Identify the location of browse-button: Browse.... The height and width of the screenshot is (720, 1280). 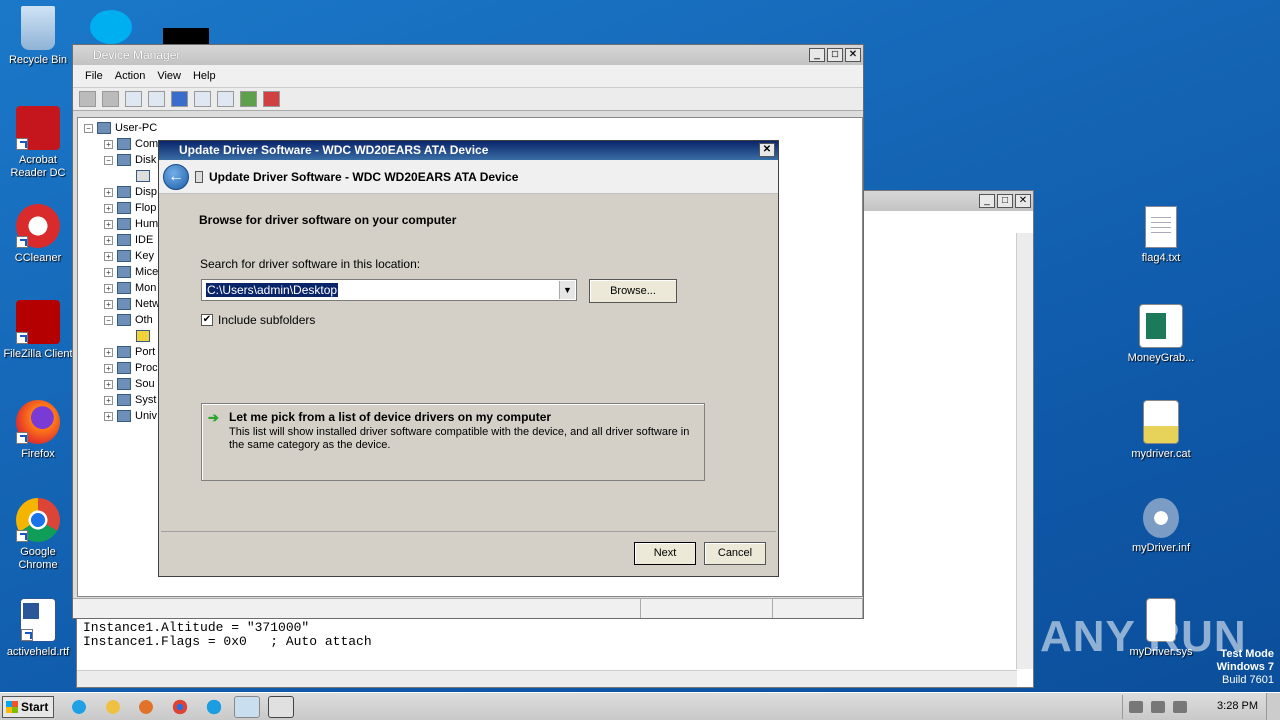
(633, 291).